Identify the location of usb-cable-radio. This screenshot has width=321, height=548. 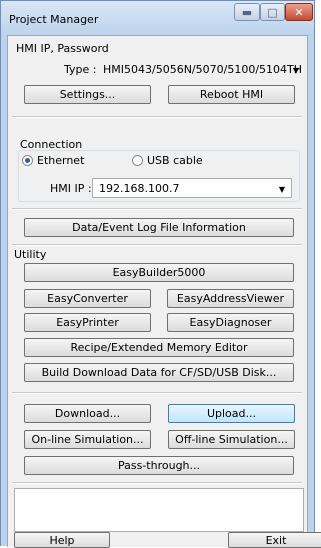
(137, 160).